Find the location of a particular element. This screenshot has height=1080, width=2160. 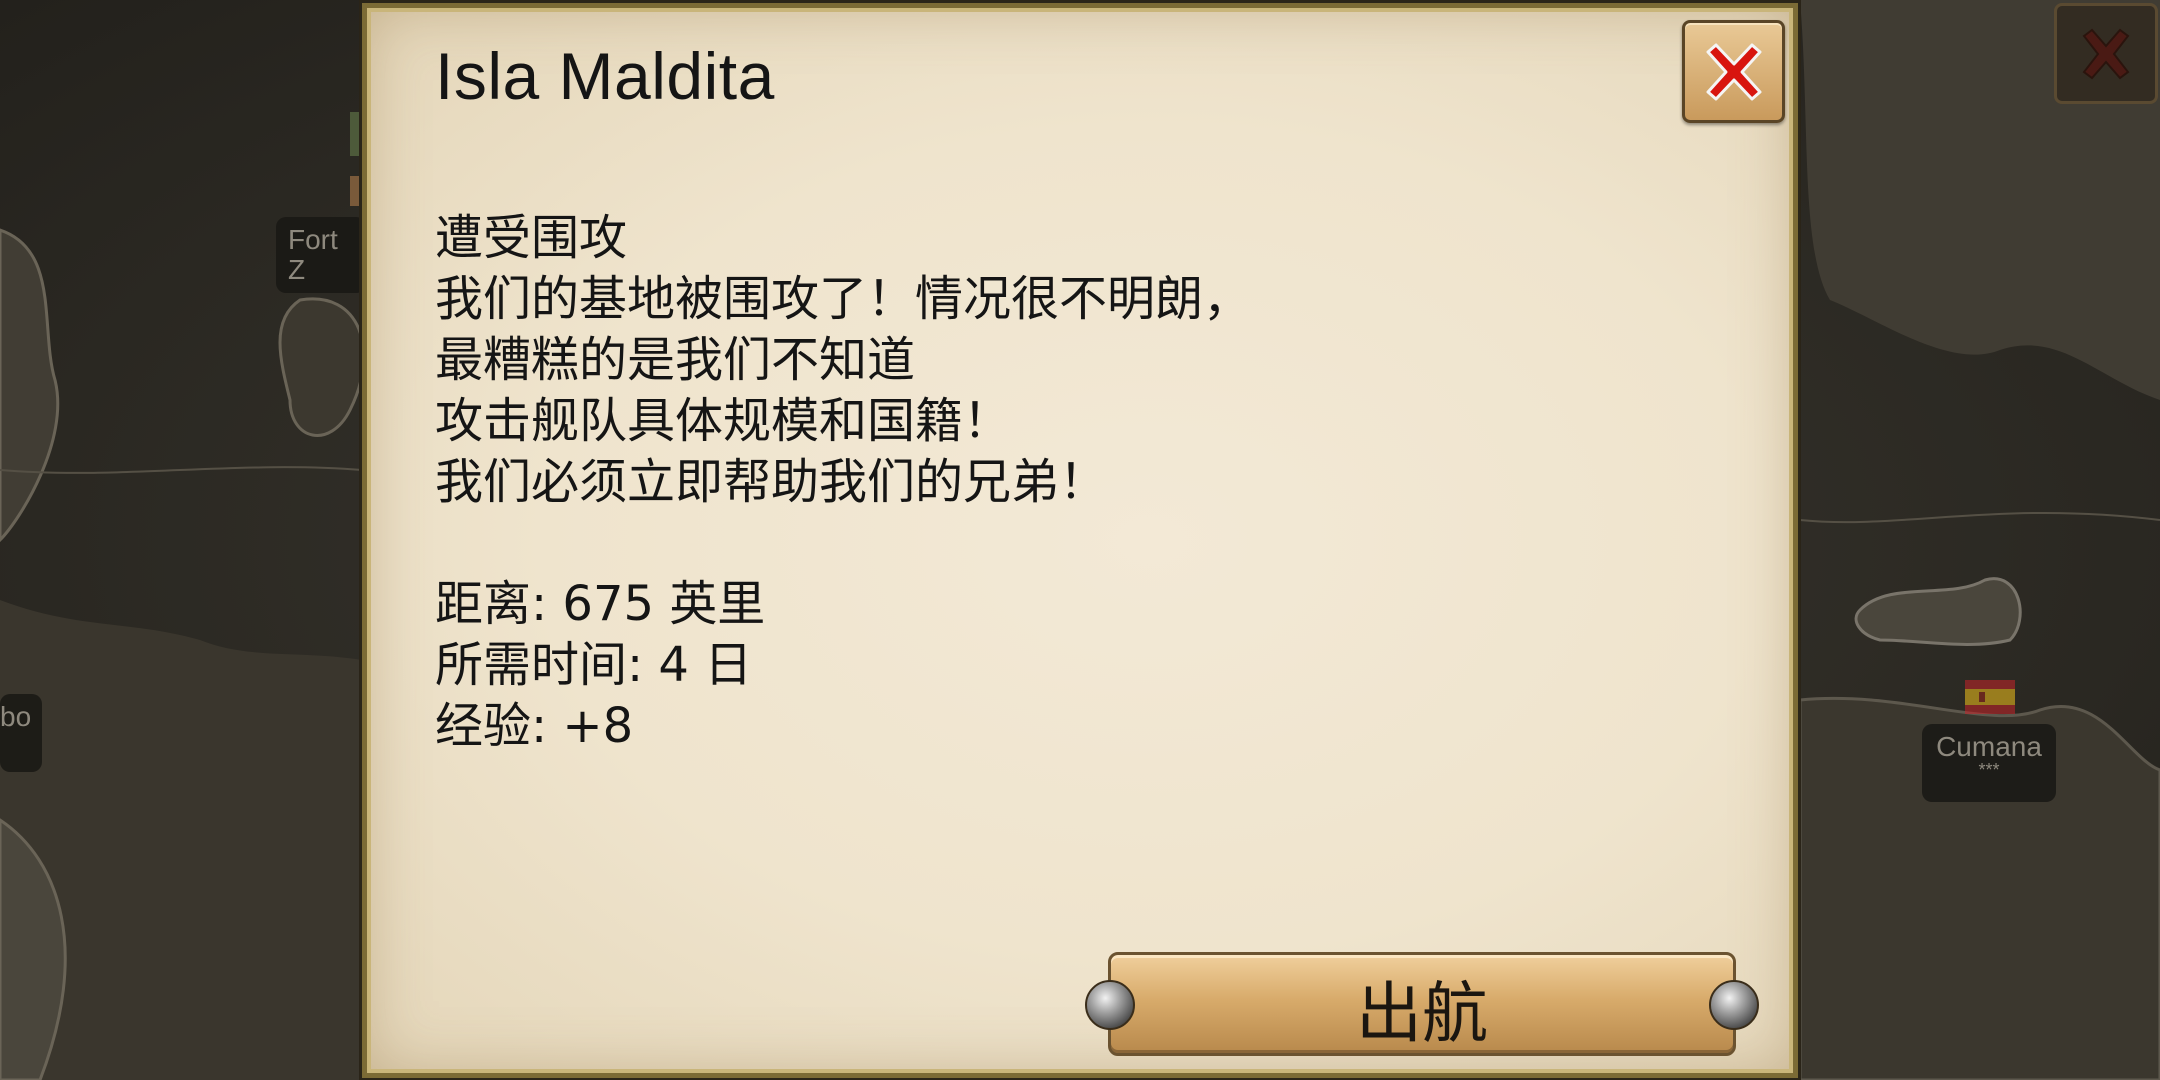

message-line: 我们的基地被围攻了！情况很不明朗， is located at coordinates (843, 299).